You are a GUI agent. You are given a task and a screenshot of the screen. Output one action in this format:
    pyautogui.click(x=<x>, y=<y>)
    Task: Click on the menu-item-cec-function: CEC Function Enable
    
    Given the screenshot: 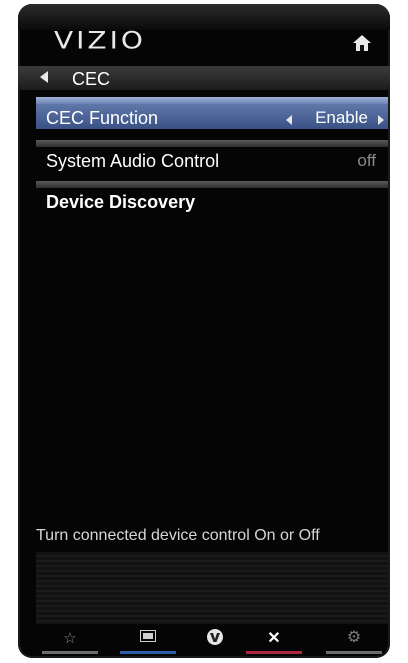 What is the action you would take?
    pyautogui.click(x=212, y=113)
    